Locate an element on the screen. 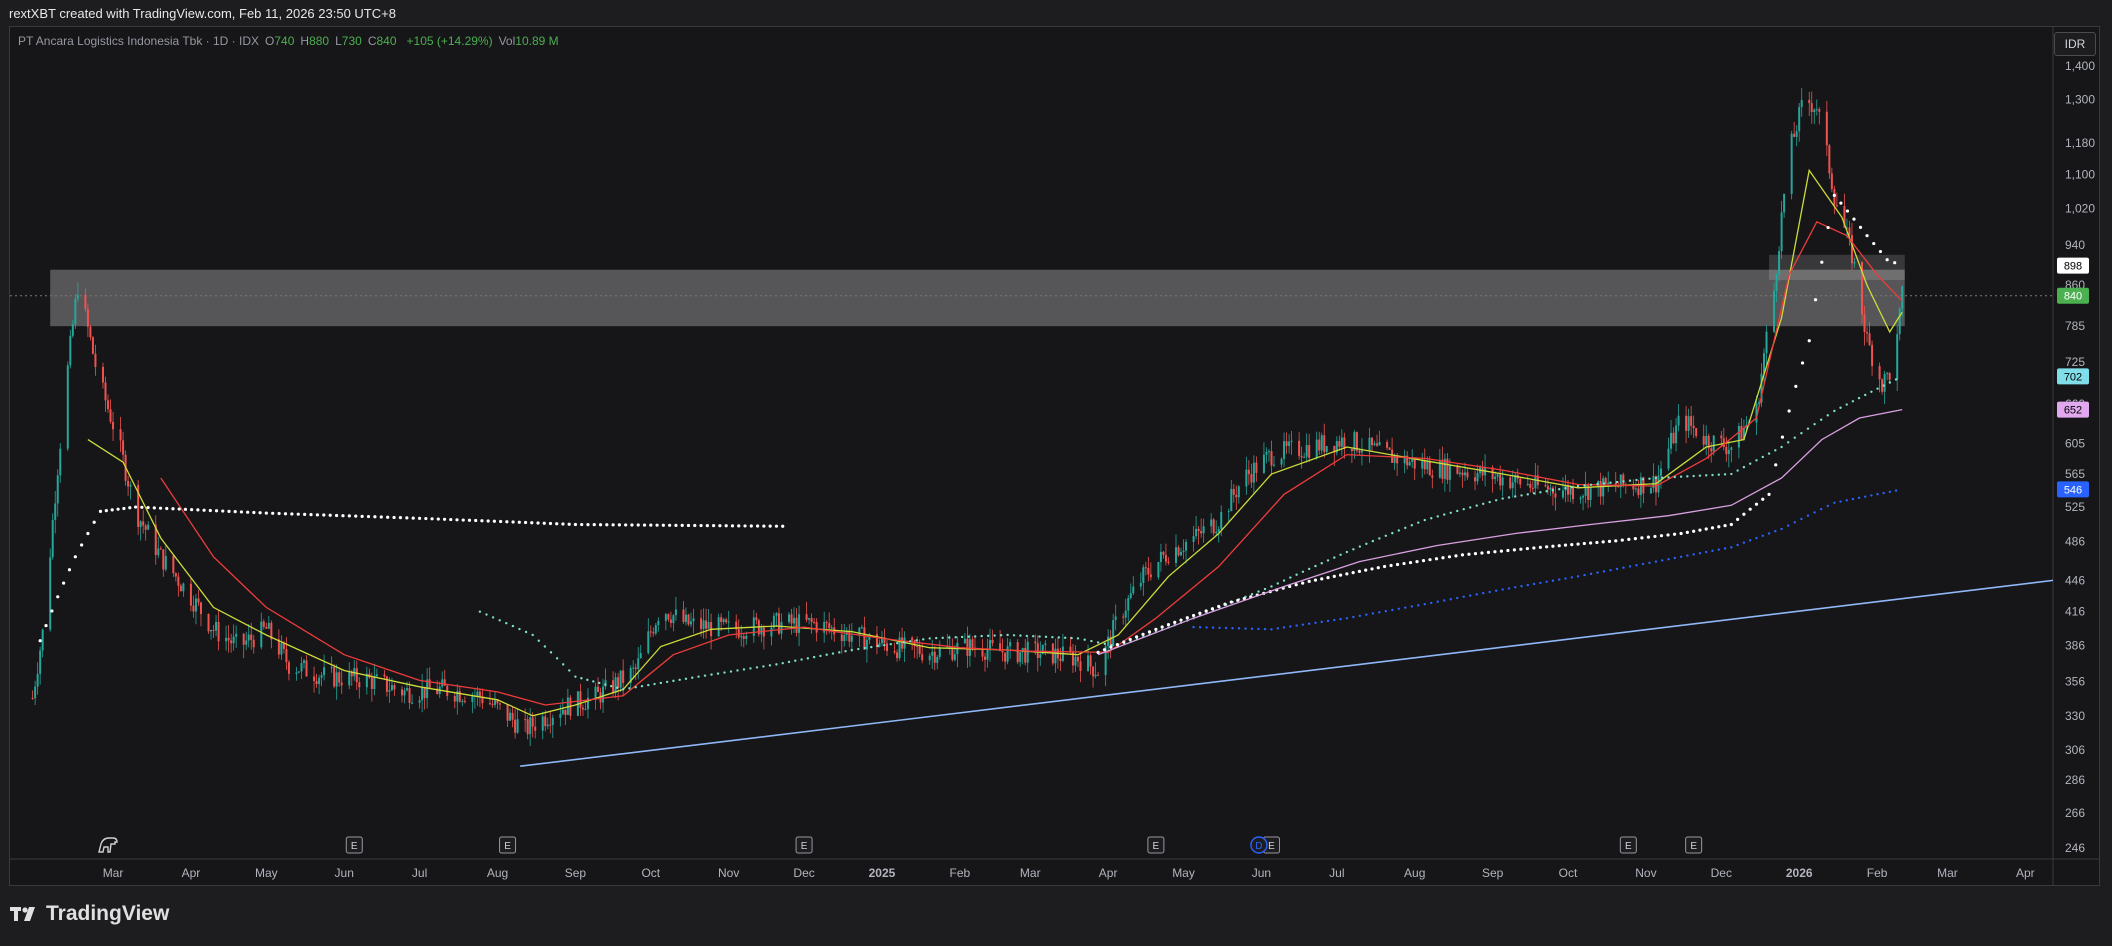 Image resolution: width=2112 pixels, height=946 pixels. price-tag-label: 898 is located at coordinates (2073, 267).